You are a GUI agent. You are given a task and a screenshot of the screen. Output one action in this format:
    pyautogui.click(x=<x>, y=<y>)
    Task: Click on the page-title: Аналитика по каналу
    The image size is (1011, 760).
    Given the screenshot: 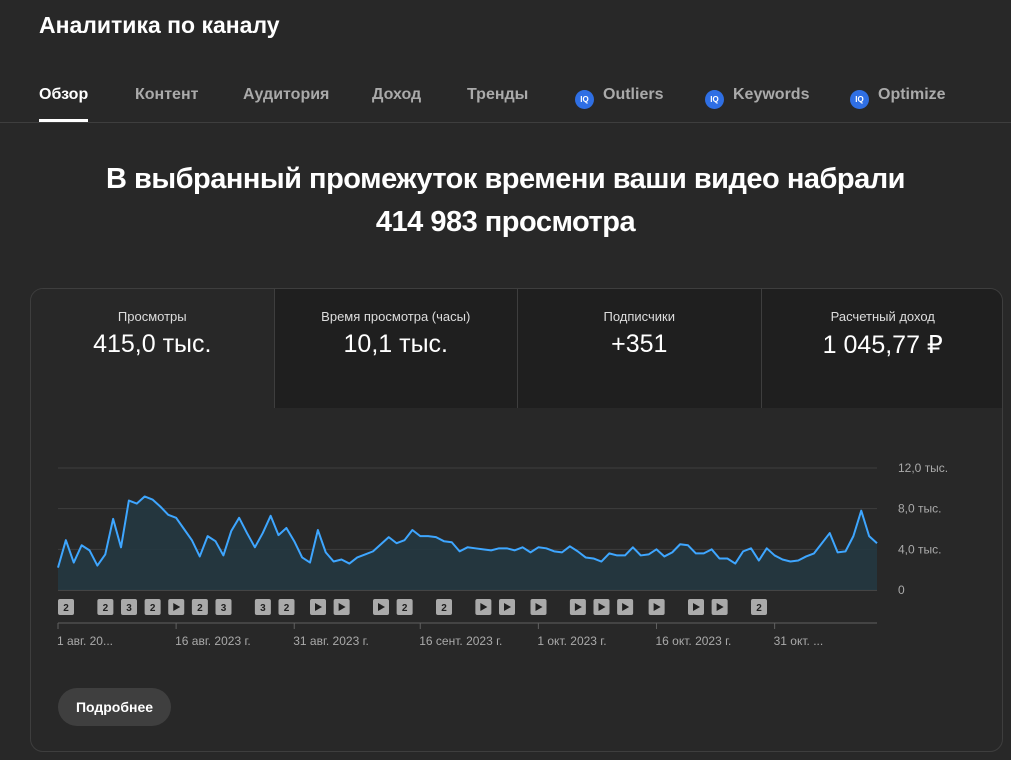 What is the action you would take?
    pyautogui.click(x=159, y=25)
    